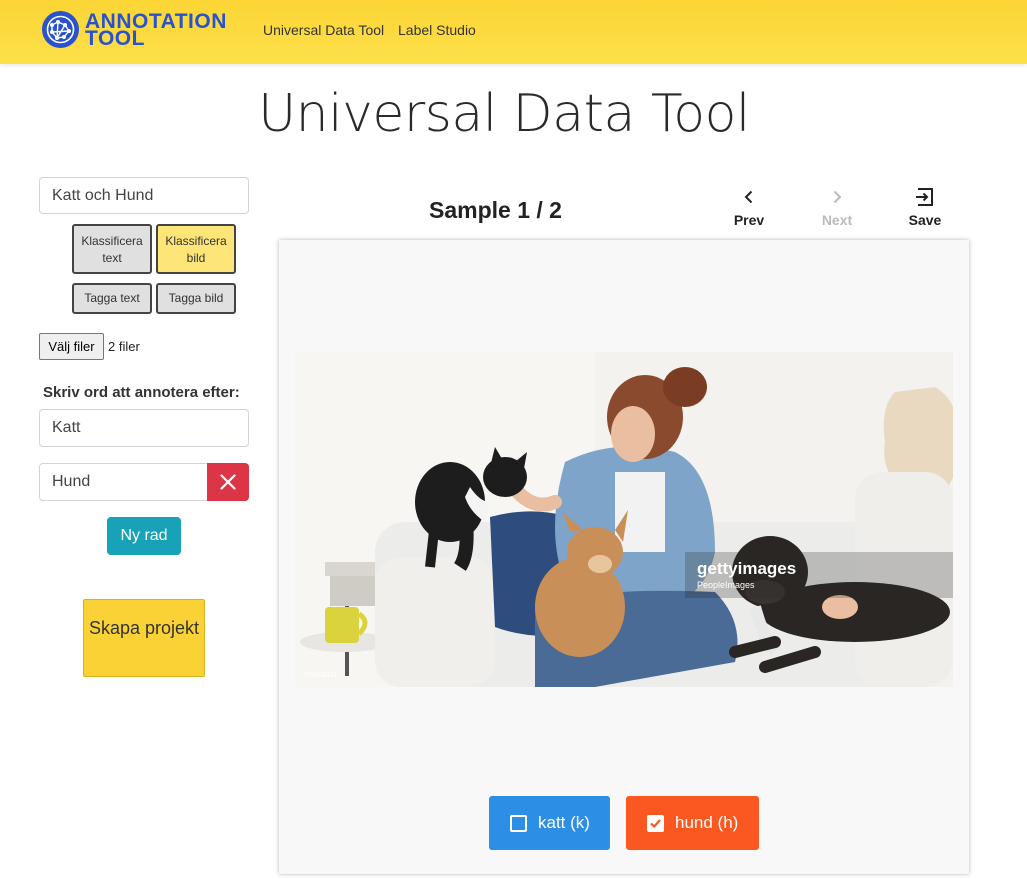 This screenshot has height=880, width=1027. What do you see at coordinates (837, 205) in the screenshot?
I see `next-button: Next` at bounding box center [837, 205].